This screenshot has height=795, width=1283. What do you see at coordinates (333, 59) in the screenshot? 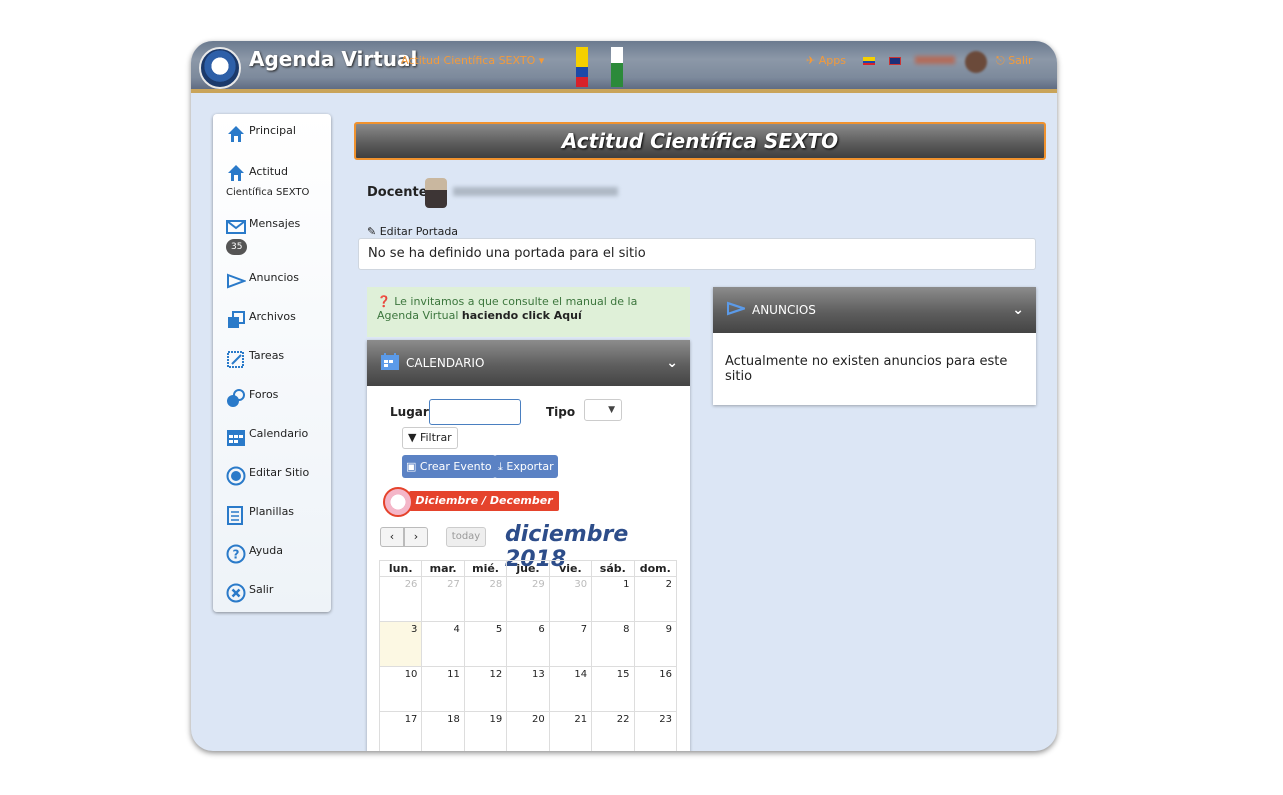
I see `brand-title: Agenda Virtual` at bounding box center [333, 59].